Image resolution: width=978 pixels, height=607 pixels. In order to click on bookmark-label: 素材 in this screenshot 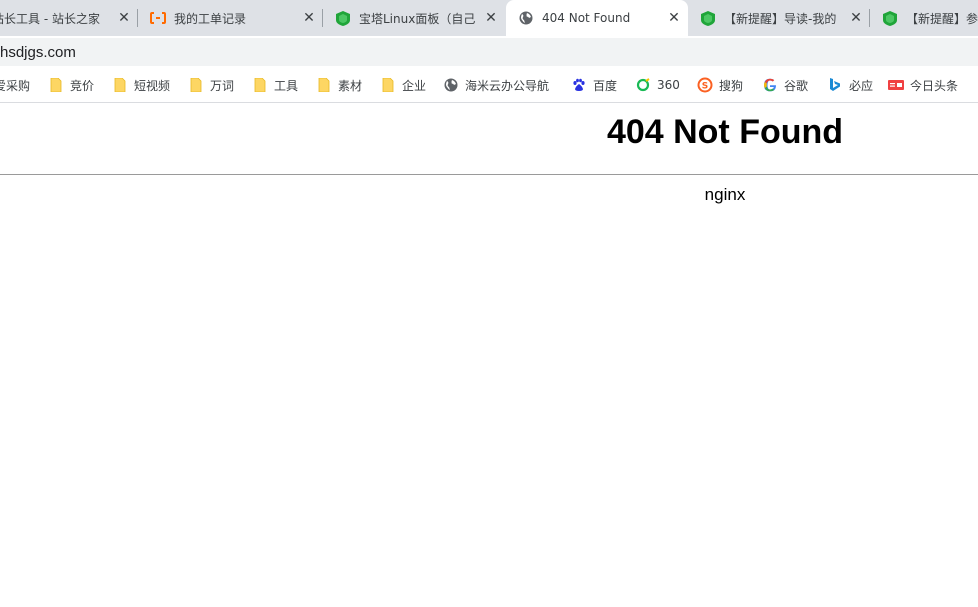, I will do `click(350, 85)`.